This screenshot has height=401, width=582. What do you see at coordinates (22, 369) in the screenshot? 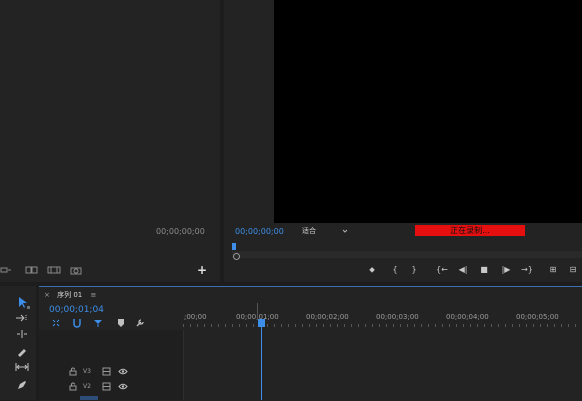
I see `slip-tool-icon` at bounding box center [22, 369].